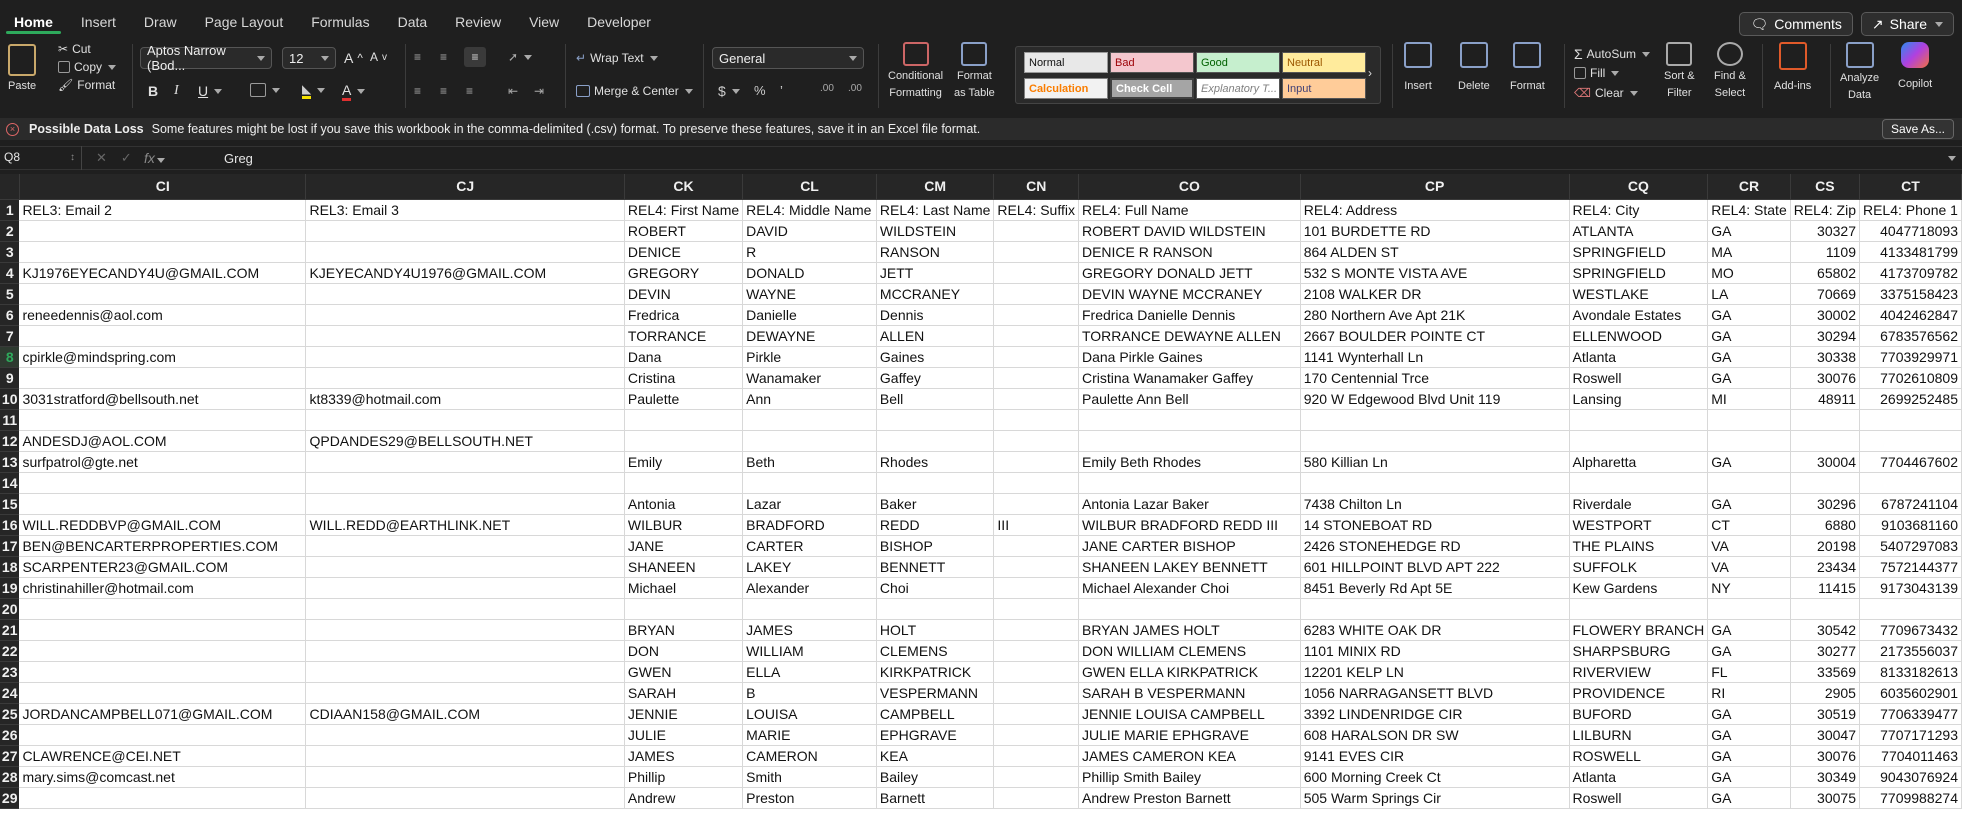  What do you see at coordinates (163, 462) in the screenshot?
I see `cell: surfpatrol@gte.net` at bounding box center [163, 462].